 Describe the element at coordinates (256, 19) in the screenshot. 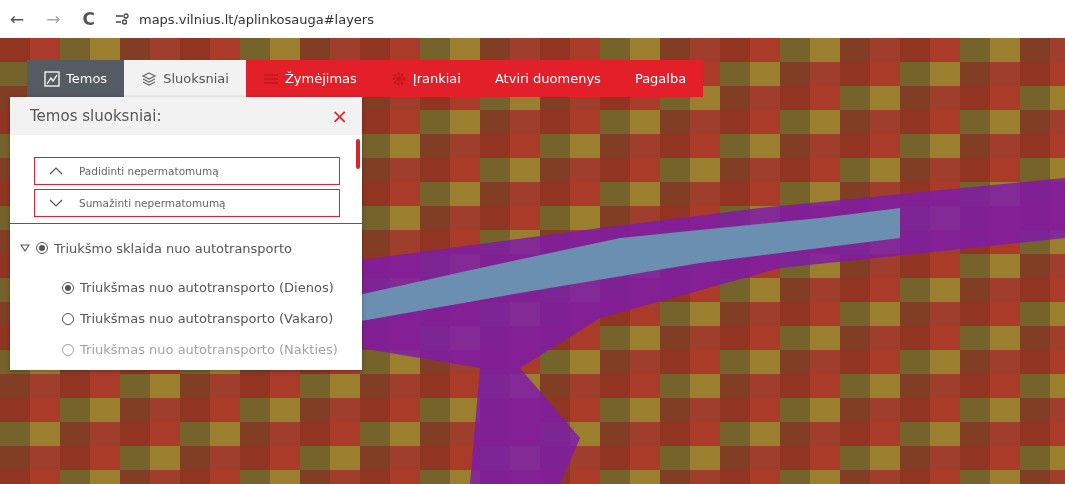

I see `address-bar-url: maps.vilnius.lt/aplinkosauga#layers` at that location.